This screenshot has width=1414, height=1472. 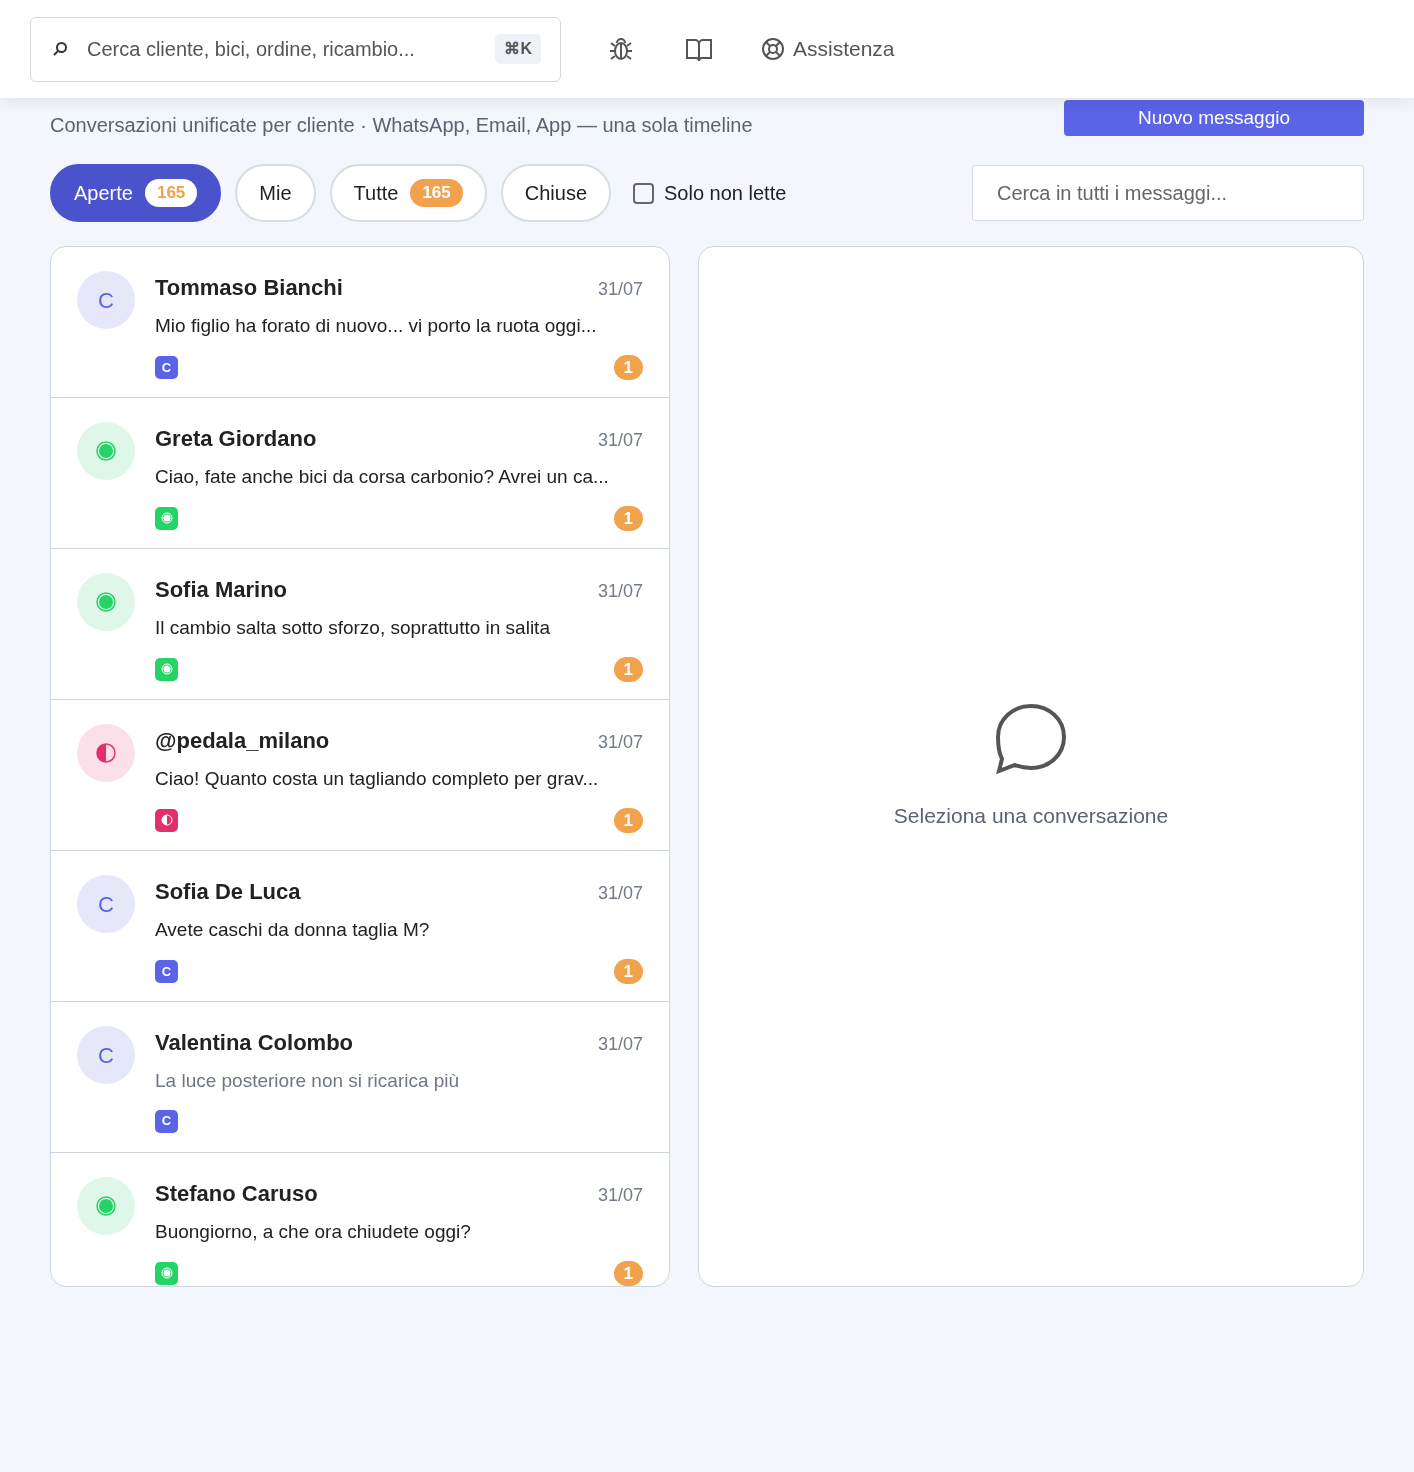 I want to click on filter-tab: Mie, so click(x=275, y=193).